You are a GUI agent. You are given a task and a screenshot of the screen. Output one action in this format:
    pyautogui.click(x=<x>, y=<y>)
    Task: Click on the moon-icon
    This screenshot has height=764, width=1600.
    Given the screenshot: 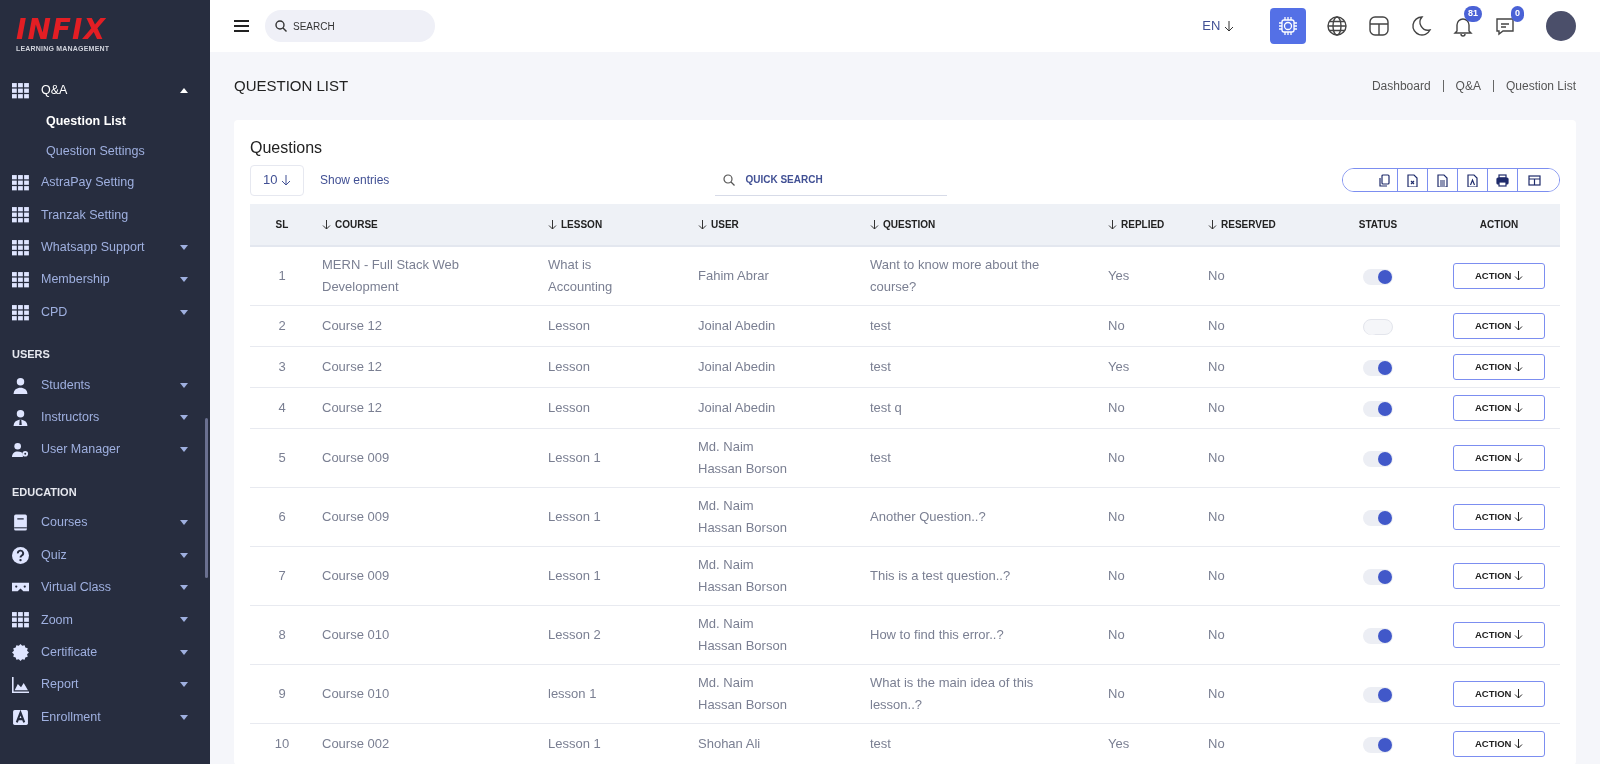 What is the action you would take?
    pyautogui.click(x=1421, y=26)
    